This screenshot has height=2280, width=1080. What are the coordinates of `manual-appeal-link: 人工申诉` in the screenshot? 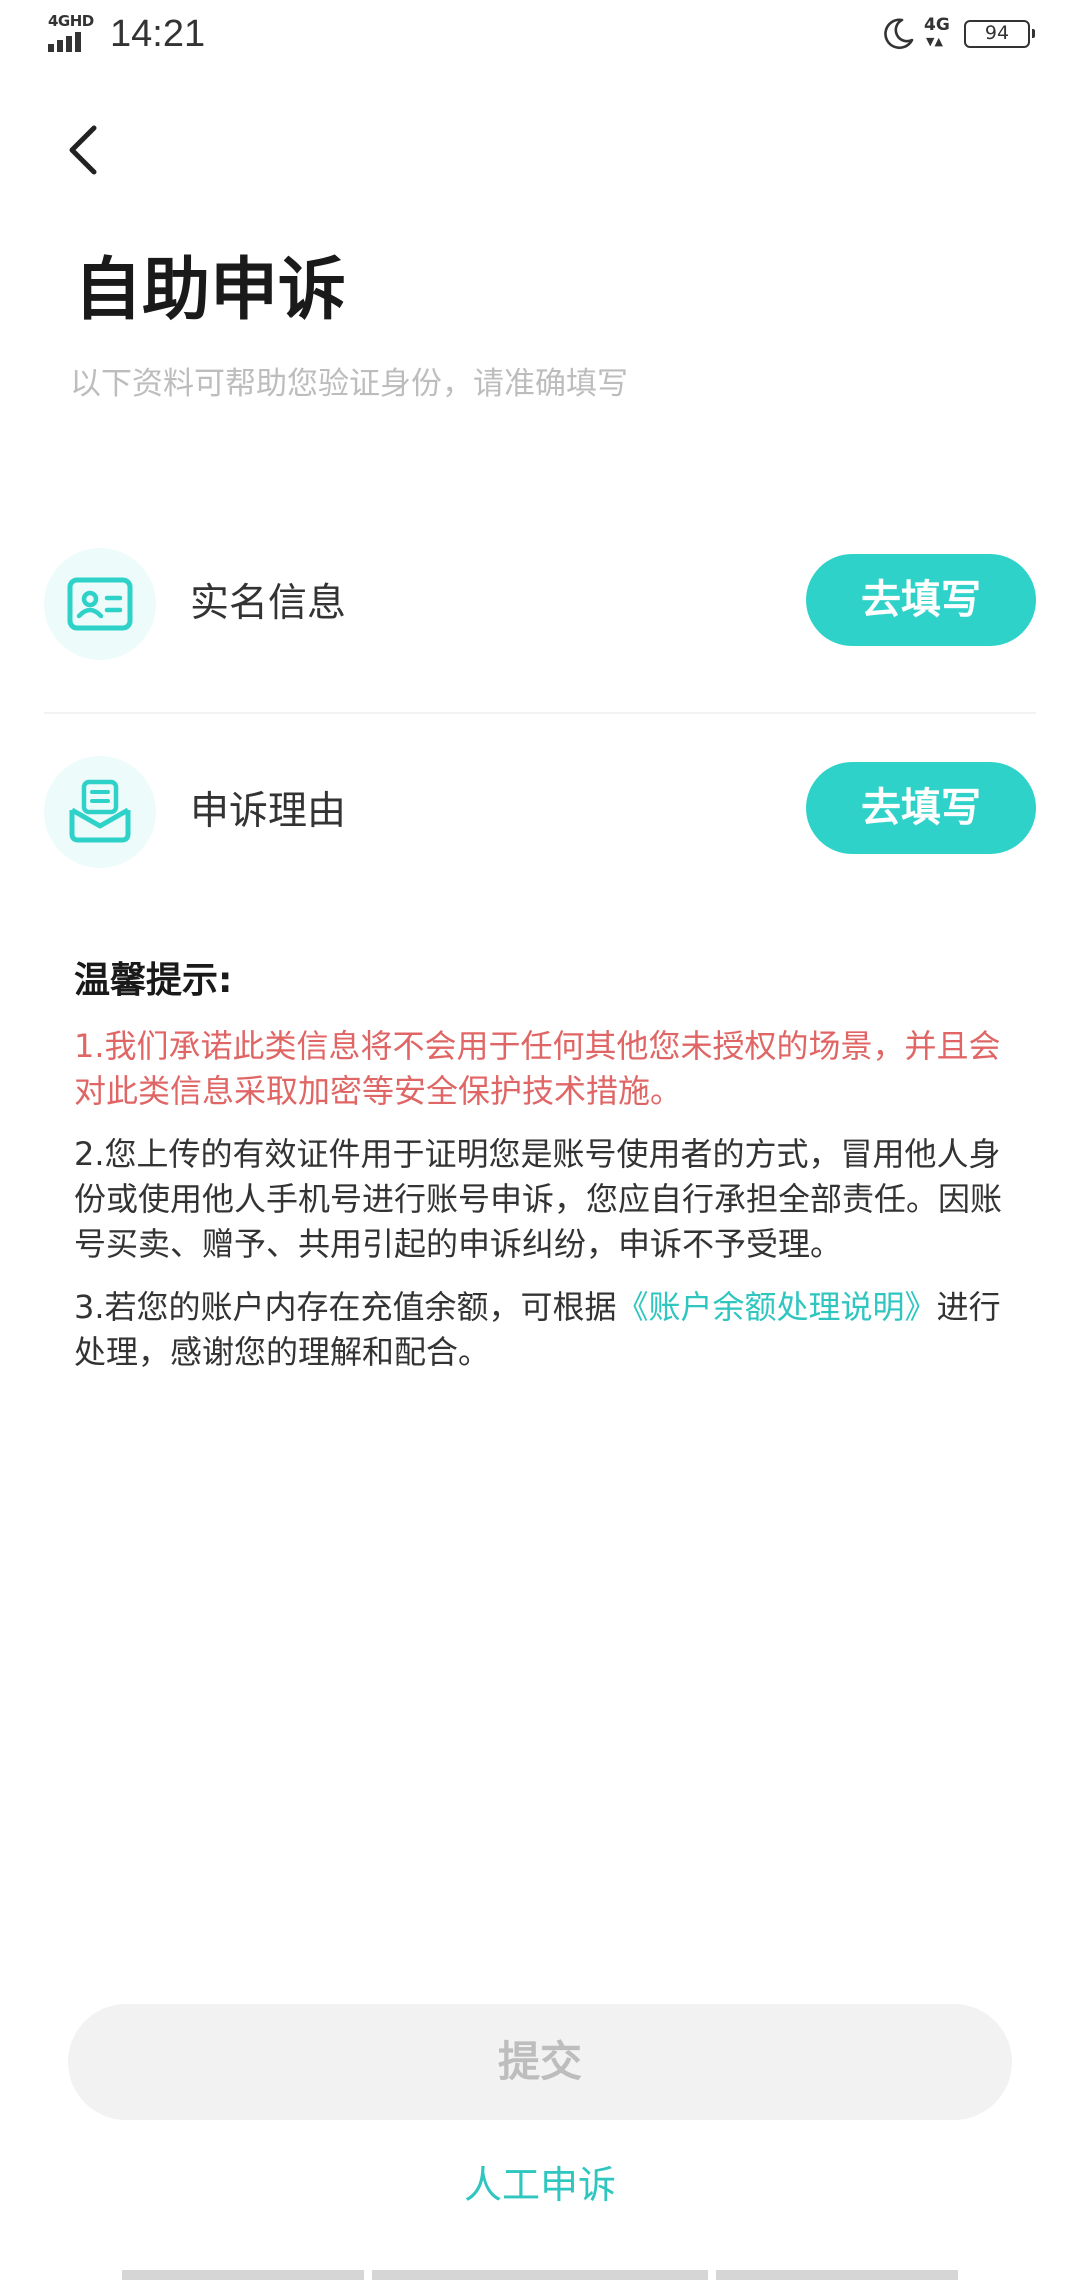 It's located at (540, 2185).